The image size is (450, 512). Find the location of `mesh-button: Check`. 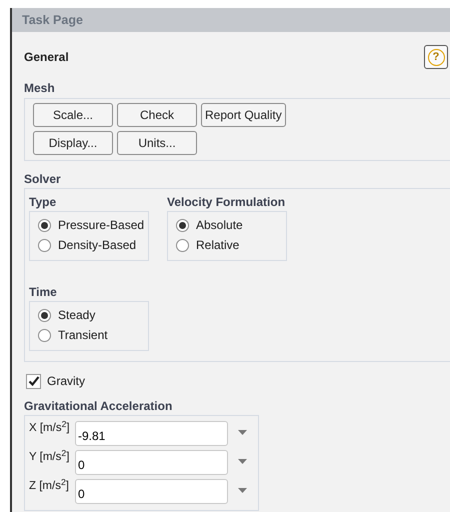

mesh-button: Check is located at coordinates (157, 115).